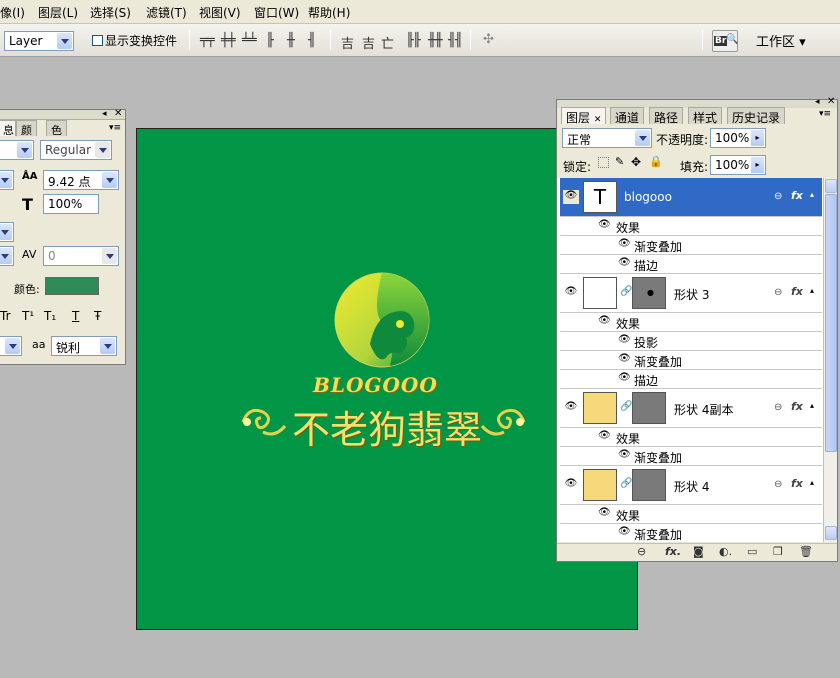 The image size is (840, 678). Describe the element at coordinates (207, 40) in the screenshot. I see `align-top-icon: ╤╤` at that location.